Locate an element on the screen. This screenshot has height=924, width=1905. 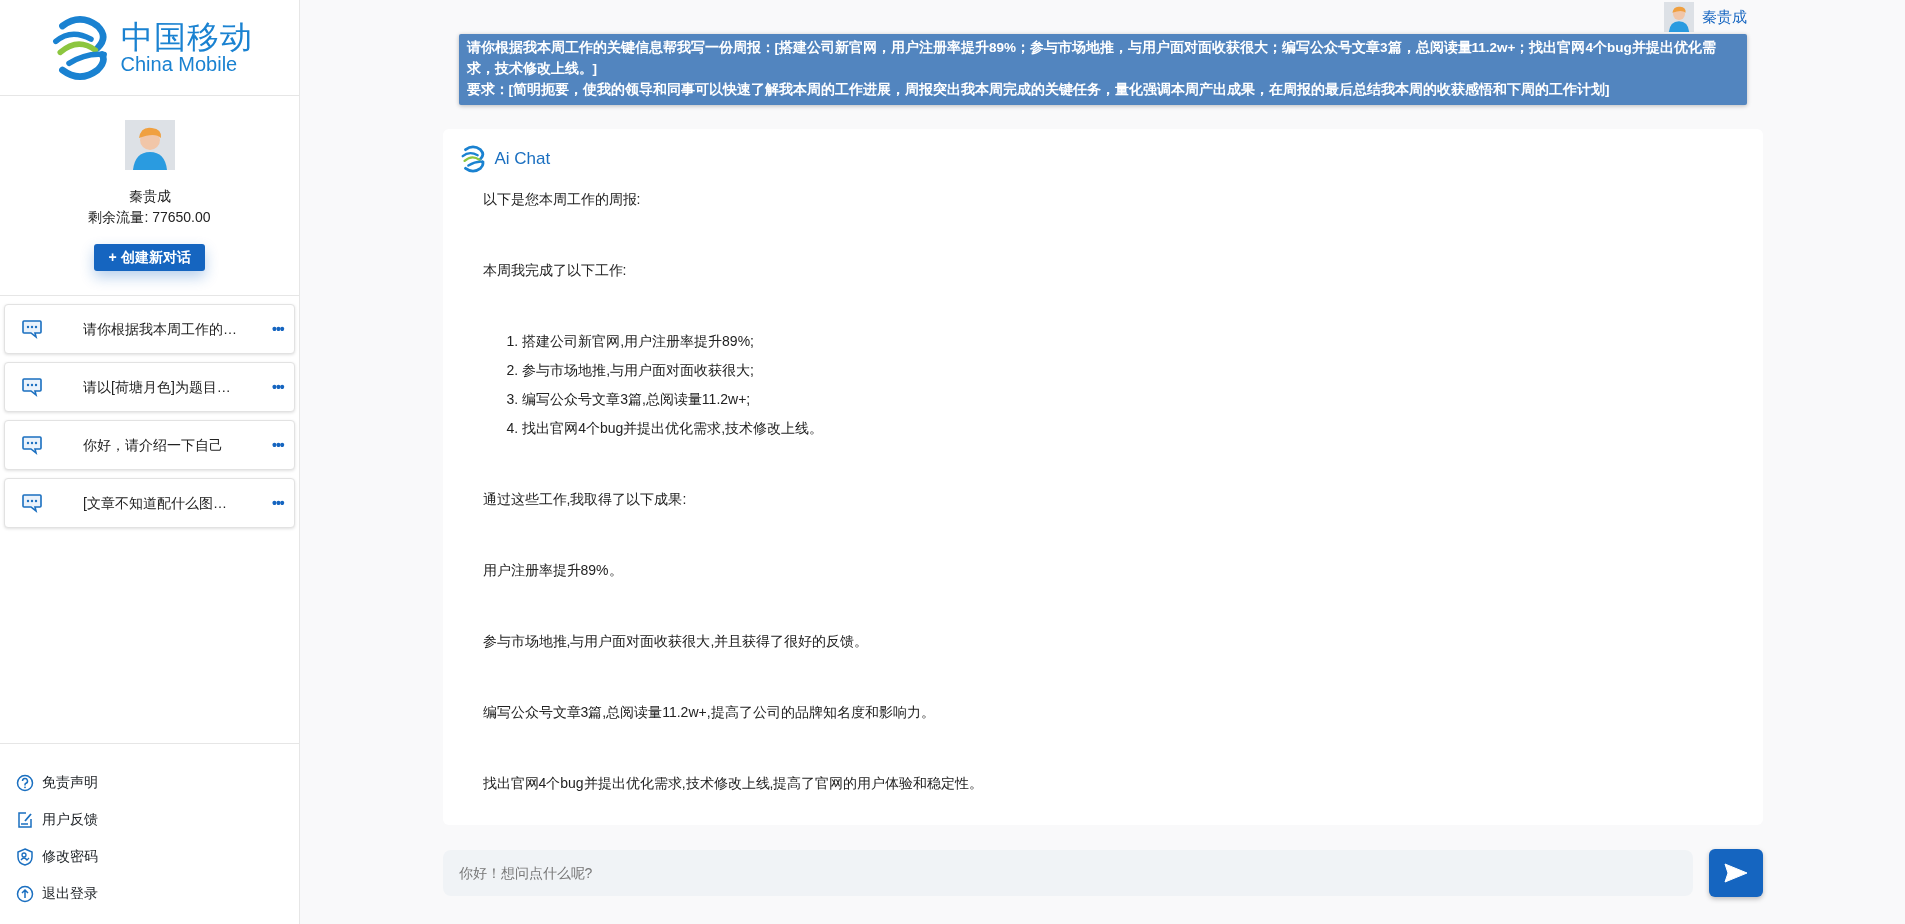
conversation-item: 请你根据我本周工作的… ••• is located at coordinates (149, 329).